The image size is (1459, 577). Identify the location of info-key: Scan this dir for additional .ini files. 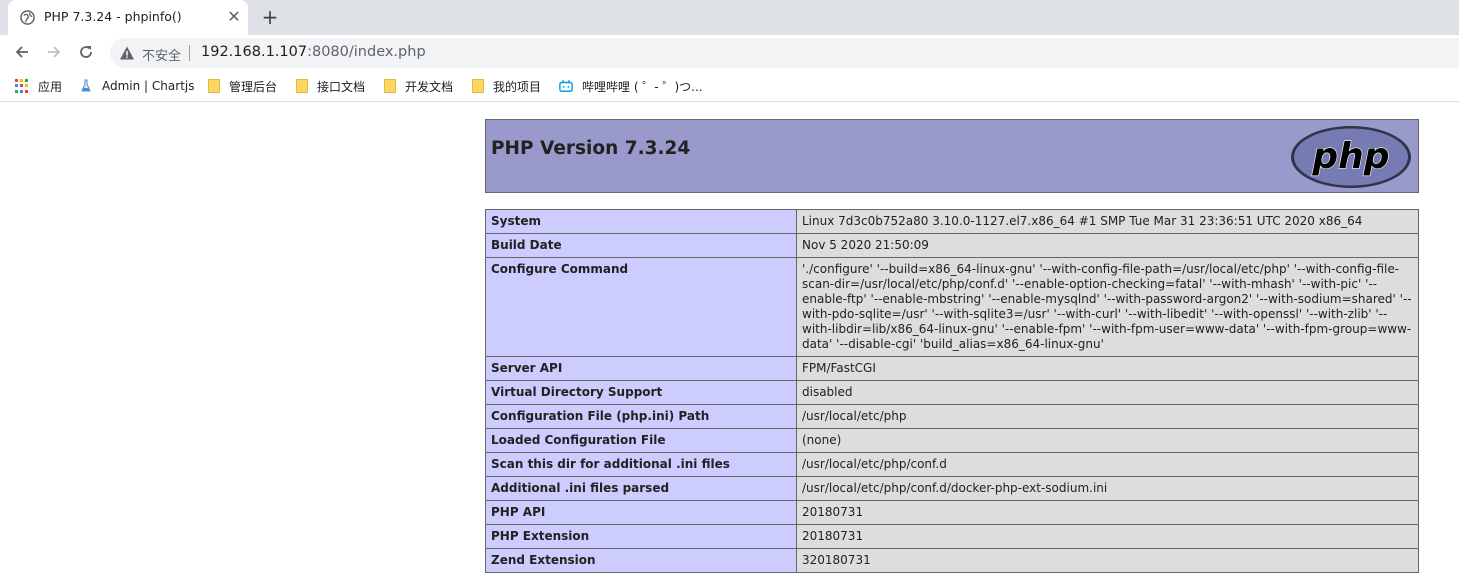
(641, 464).